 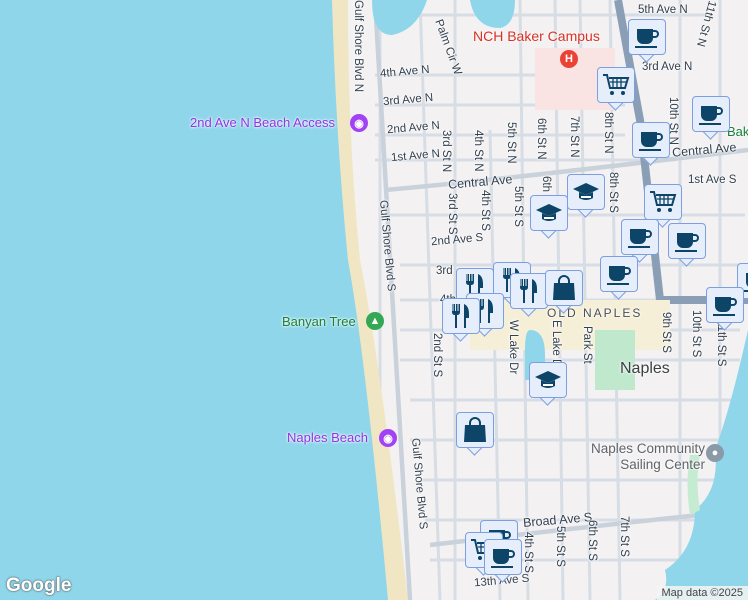 I want to click on hospital-label: NCH Baker Campus, so click(x=536, y=36).